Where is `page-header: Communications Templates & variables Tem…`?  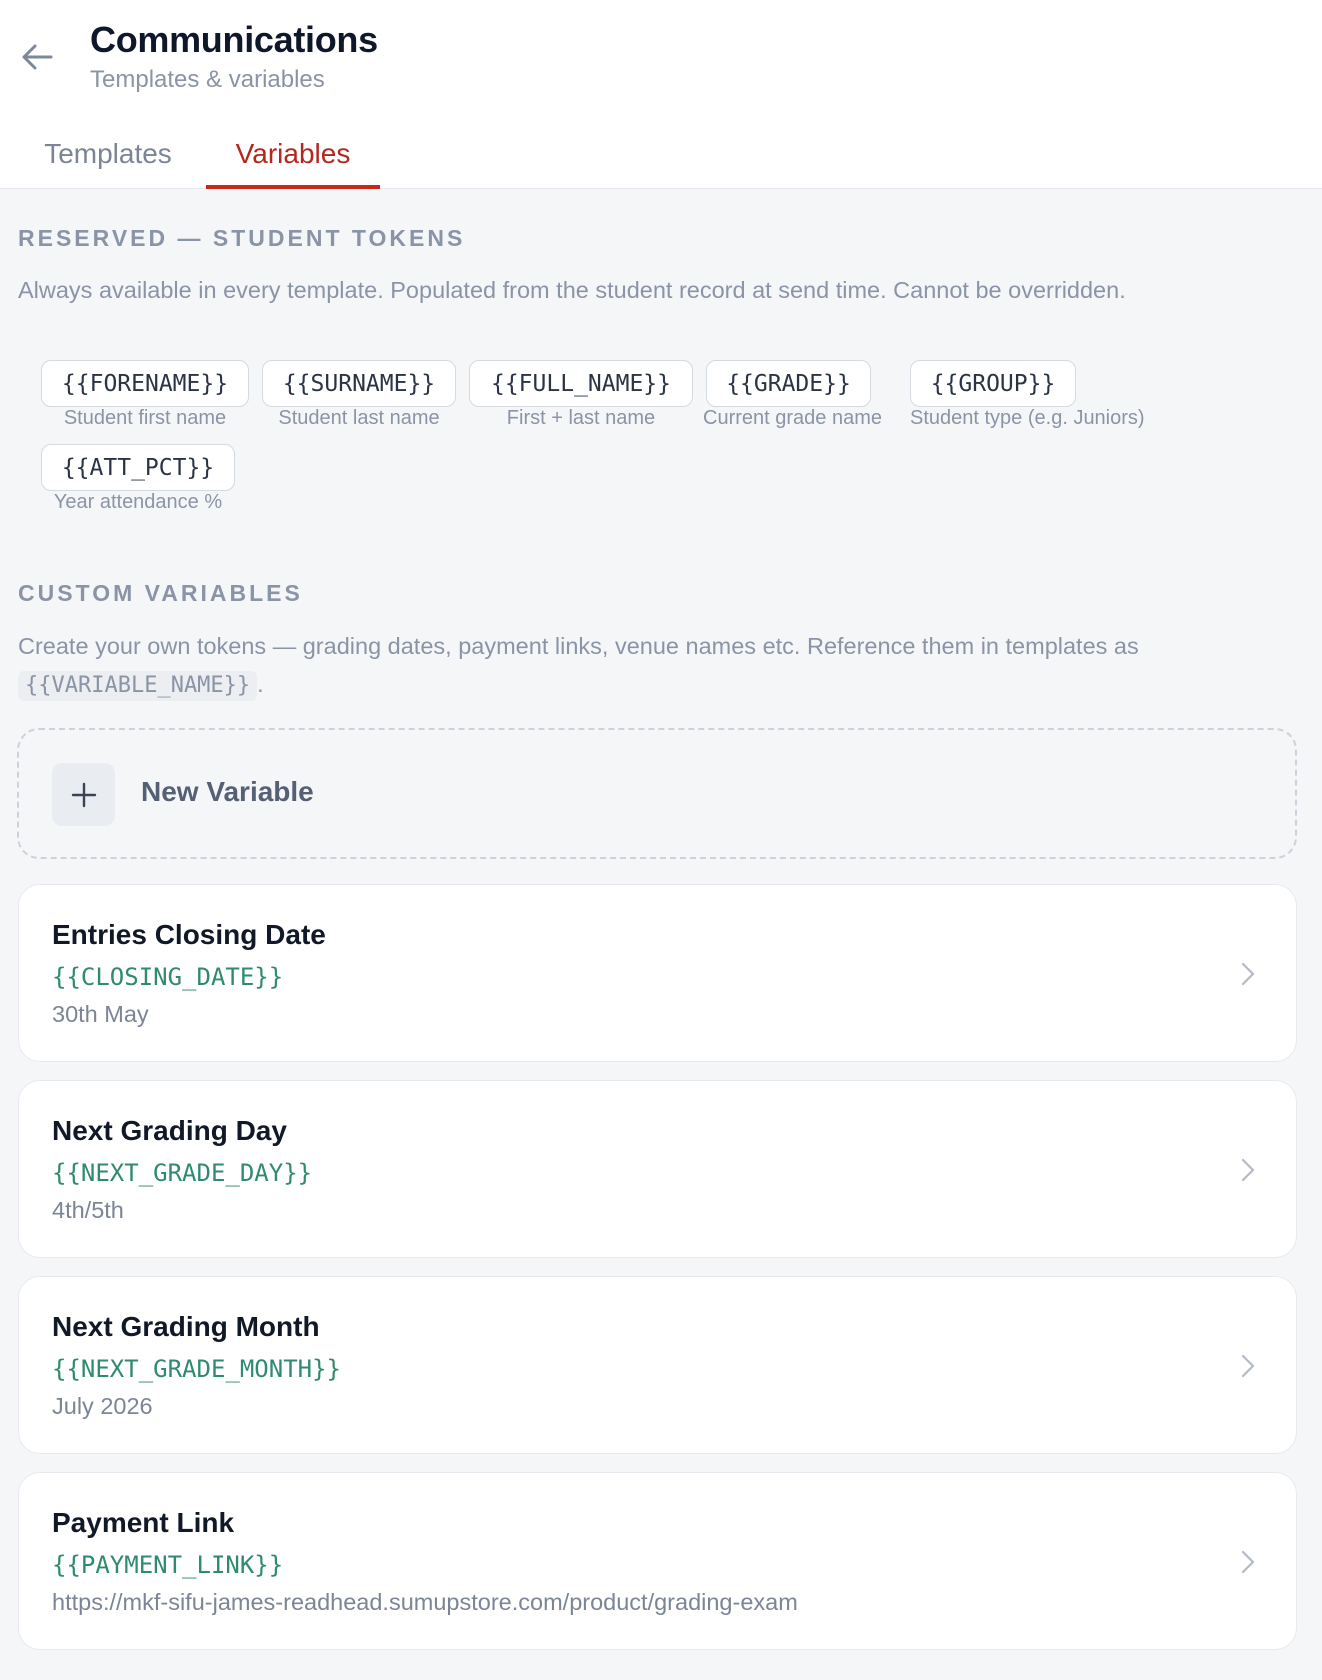
page-header: Communications Templates & variables Tem… is located at coordinates (661, 94).